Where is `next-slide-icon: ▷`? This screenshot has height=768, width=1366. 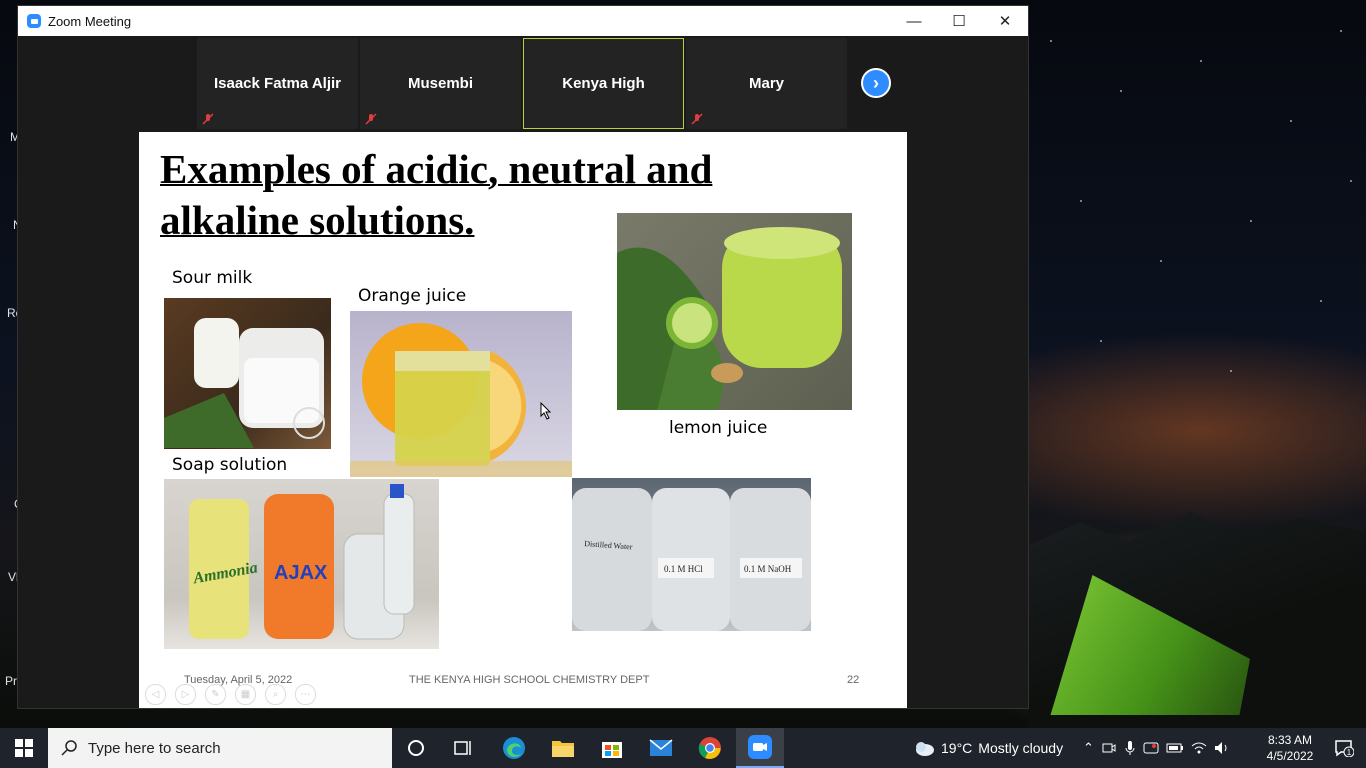
next-slide-icon: ▷ is located at coordinates (185, 694).